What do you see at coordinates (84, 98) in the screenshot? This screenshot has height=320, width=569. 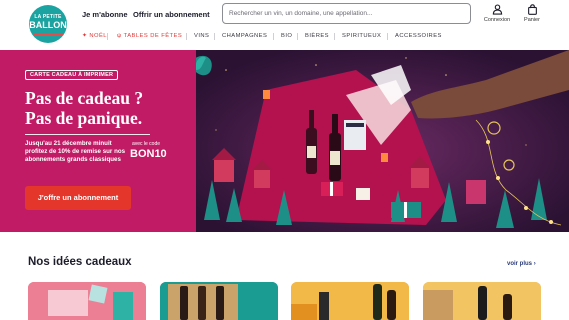 I see `hero-title-line-1: Pas de cadeau ?` at bounding box center [84, 98].